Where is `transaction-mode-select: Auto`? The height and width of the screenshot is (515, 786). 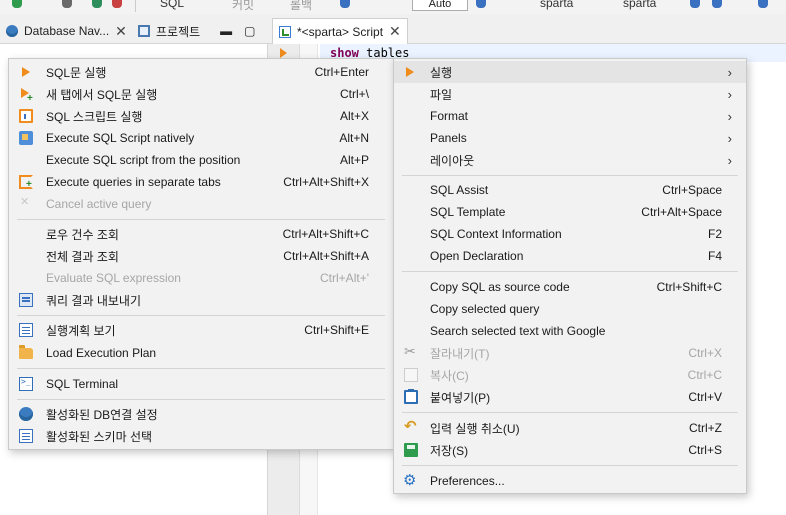 transaction-mode-select: Auto is located at coordinates (440, 5).